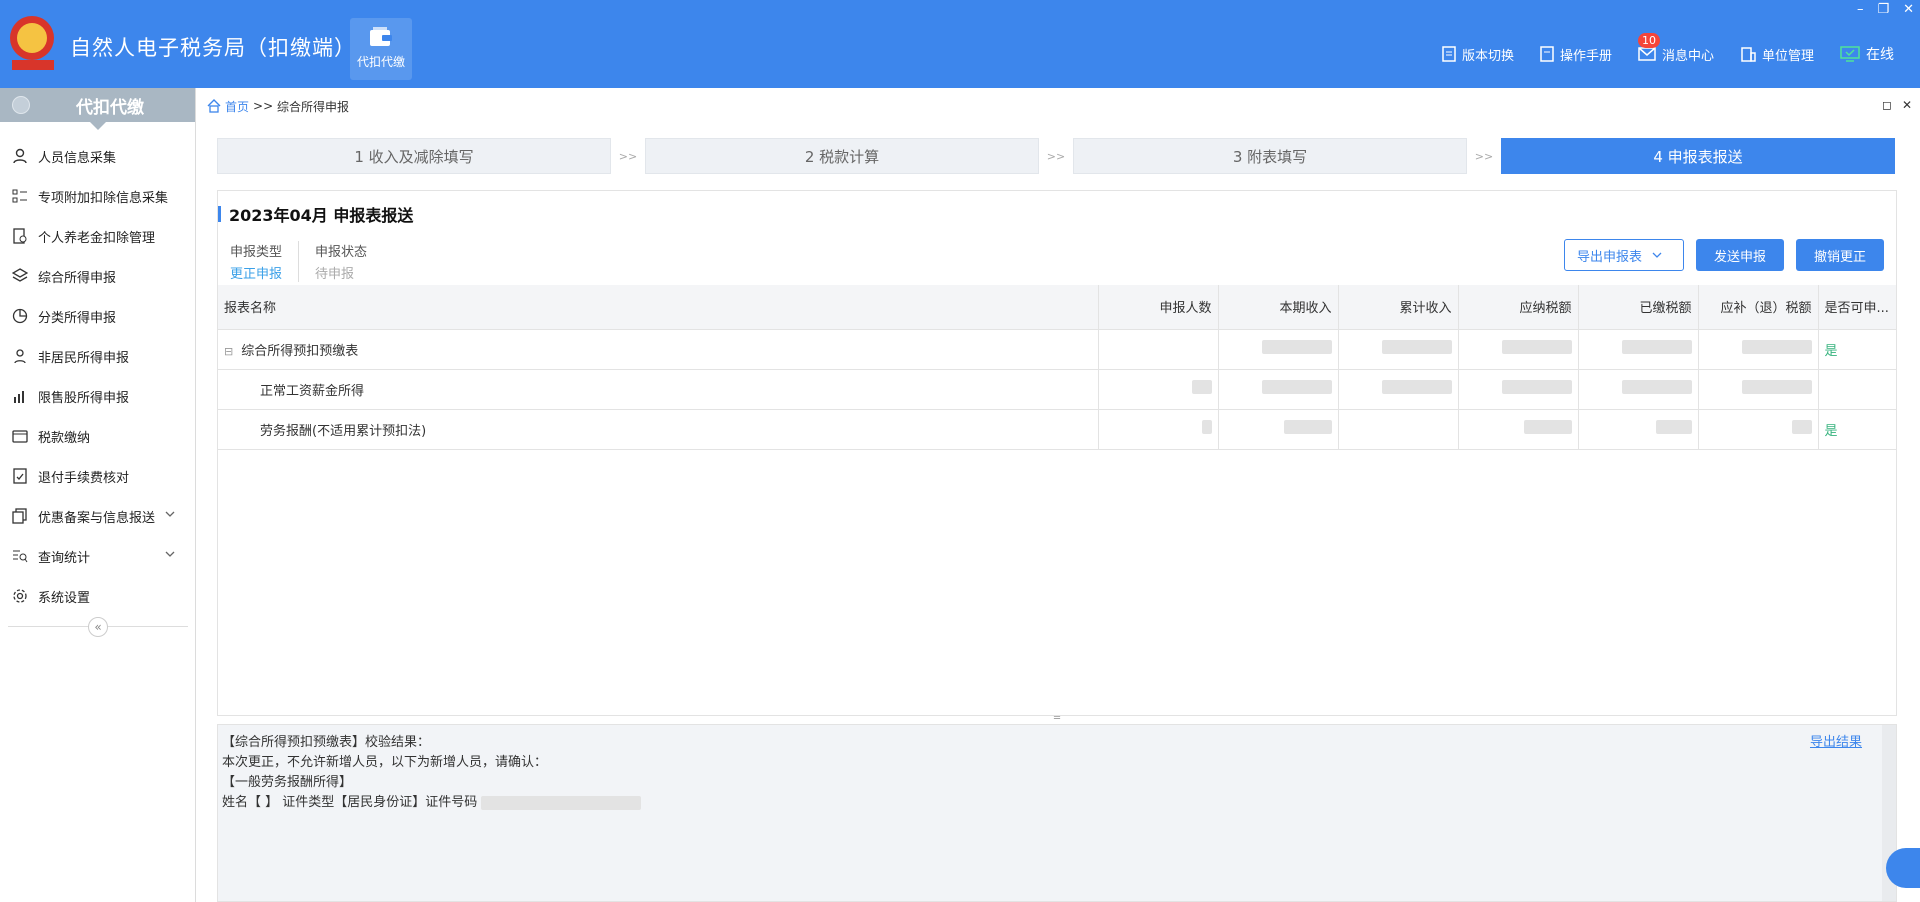 This screenshot has width=1920, height=902. I want to click on row-name: 正常工资薪金所得, so click(658, 389).